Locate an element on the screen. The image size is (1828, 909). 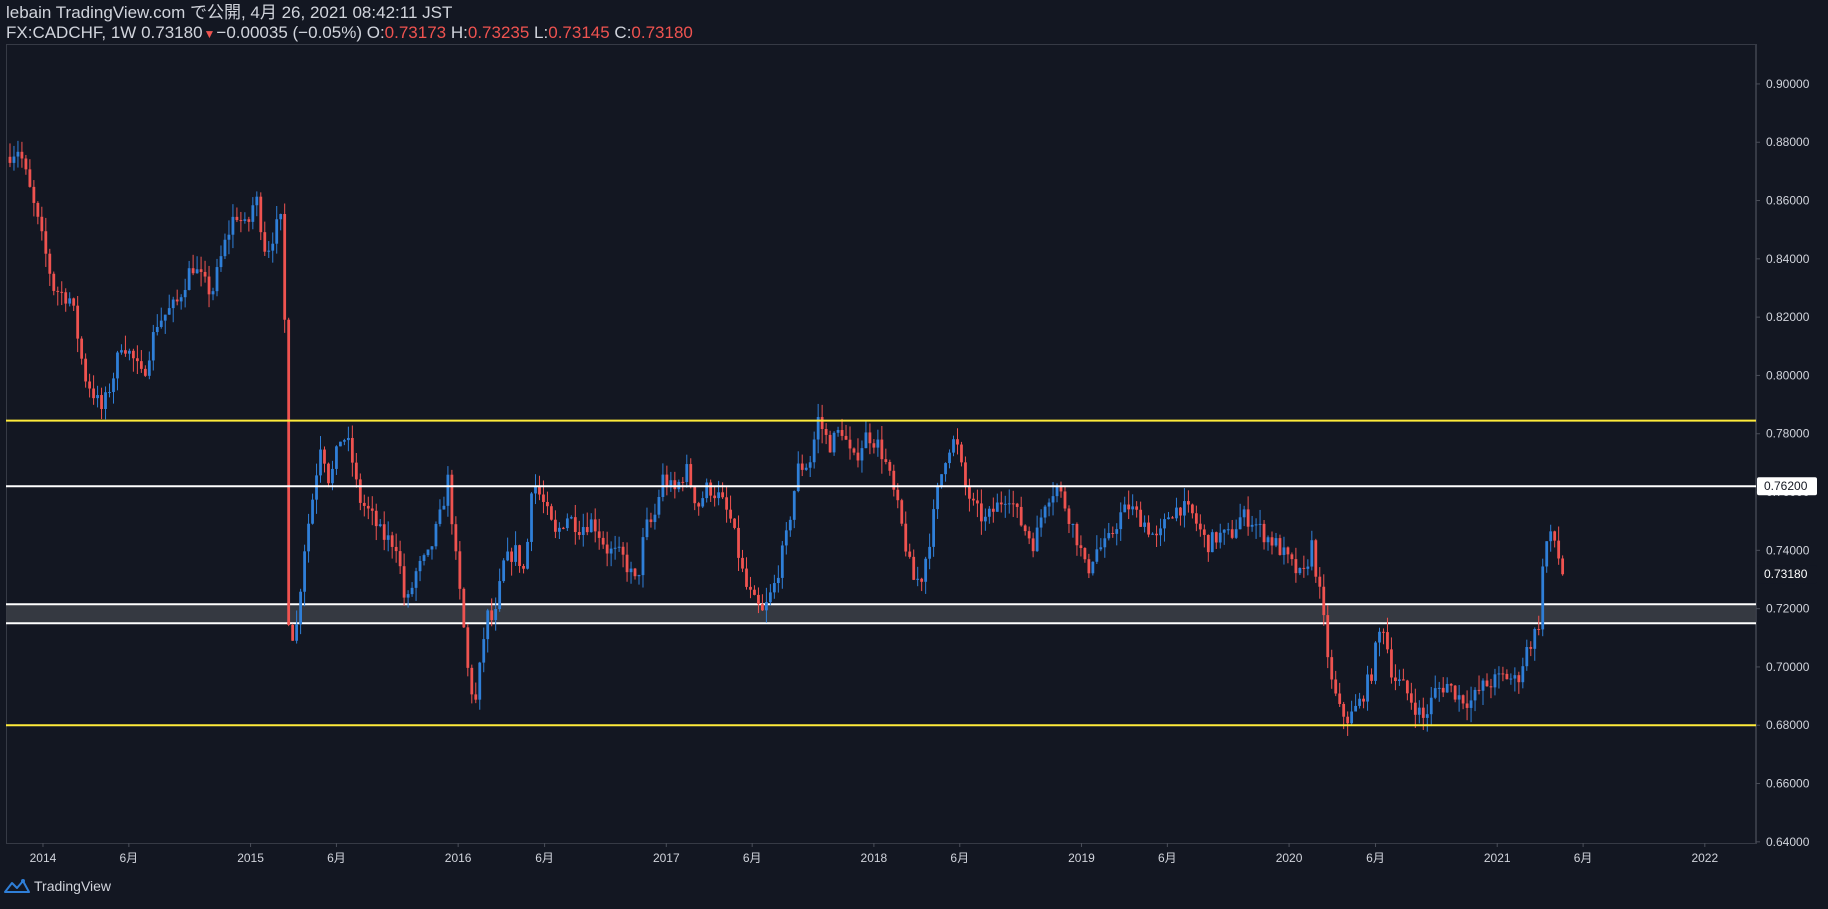
tradingview-branding: TradingView is located at coordinates (57, 886).